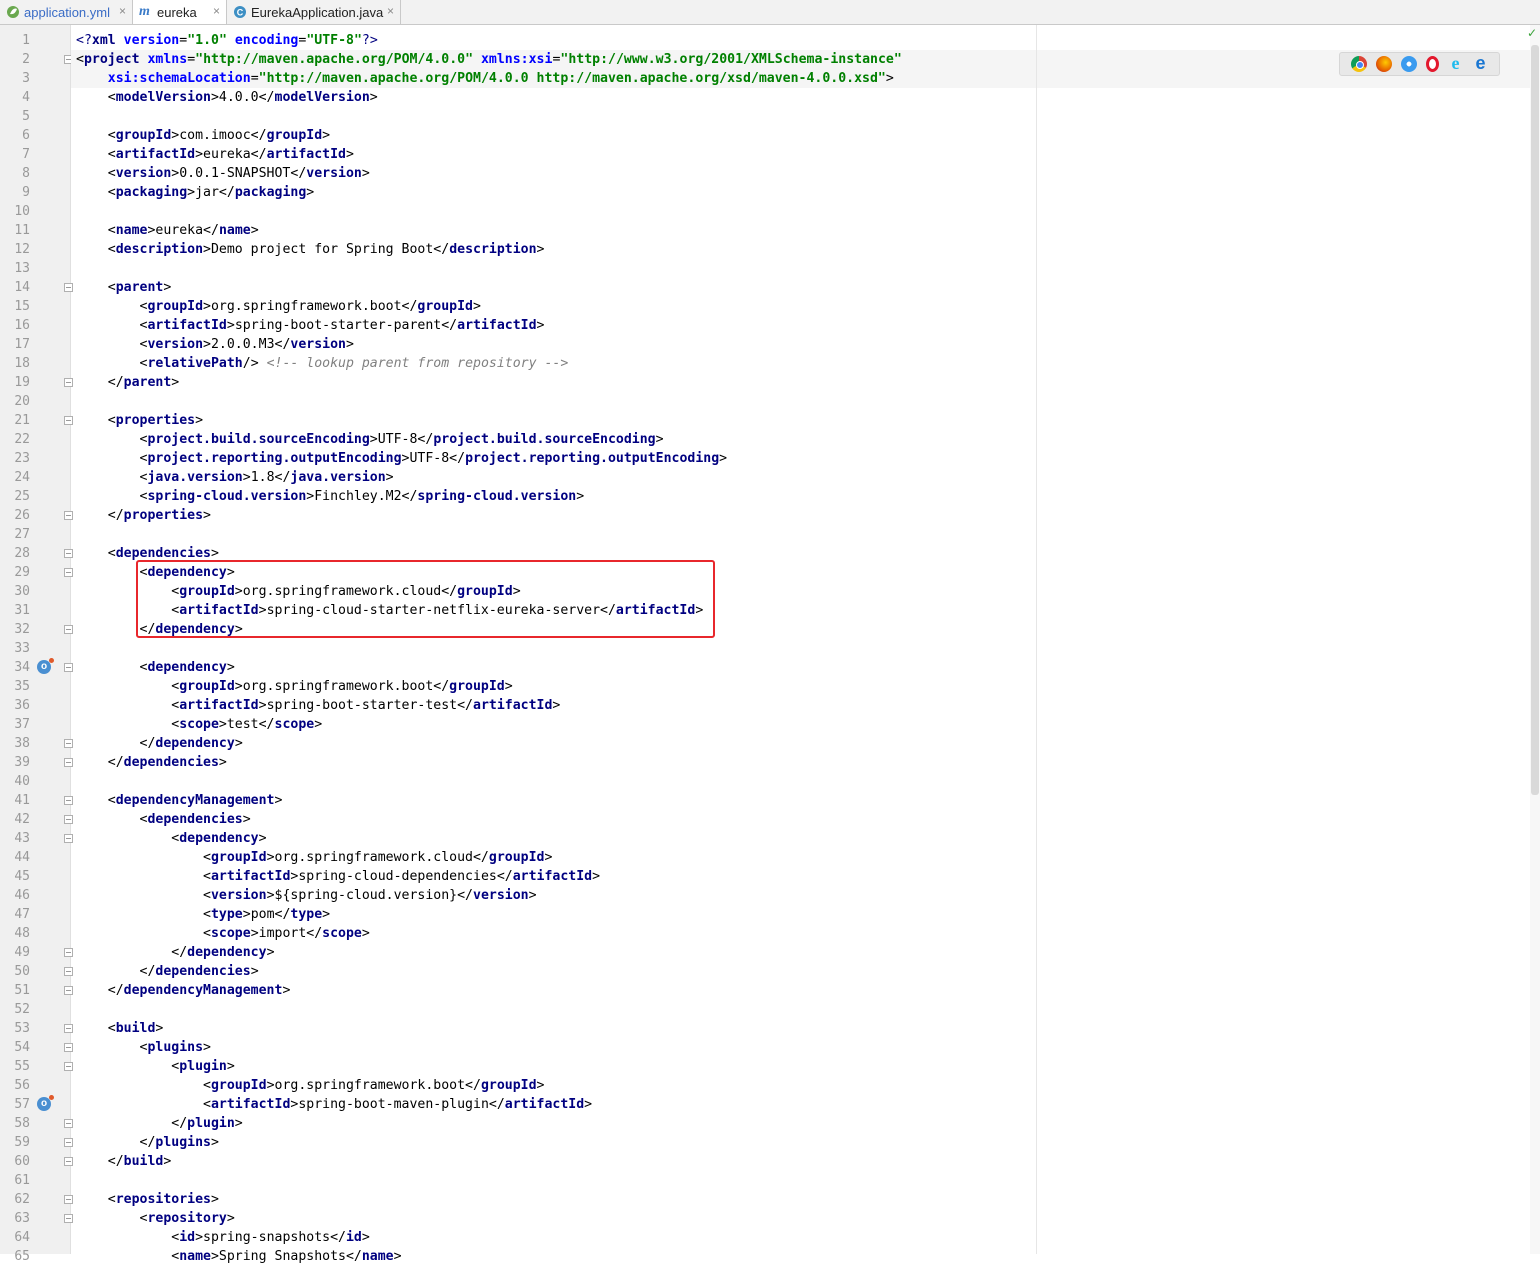 The width and height of the screenshot is (1540, 1266). What do you see at coordinates (22, 572) in the screenshot?
I see `line-number: 29` at bounding box center [22, 572].